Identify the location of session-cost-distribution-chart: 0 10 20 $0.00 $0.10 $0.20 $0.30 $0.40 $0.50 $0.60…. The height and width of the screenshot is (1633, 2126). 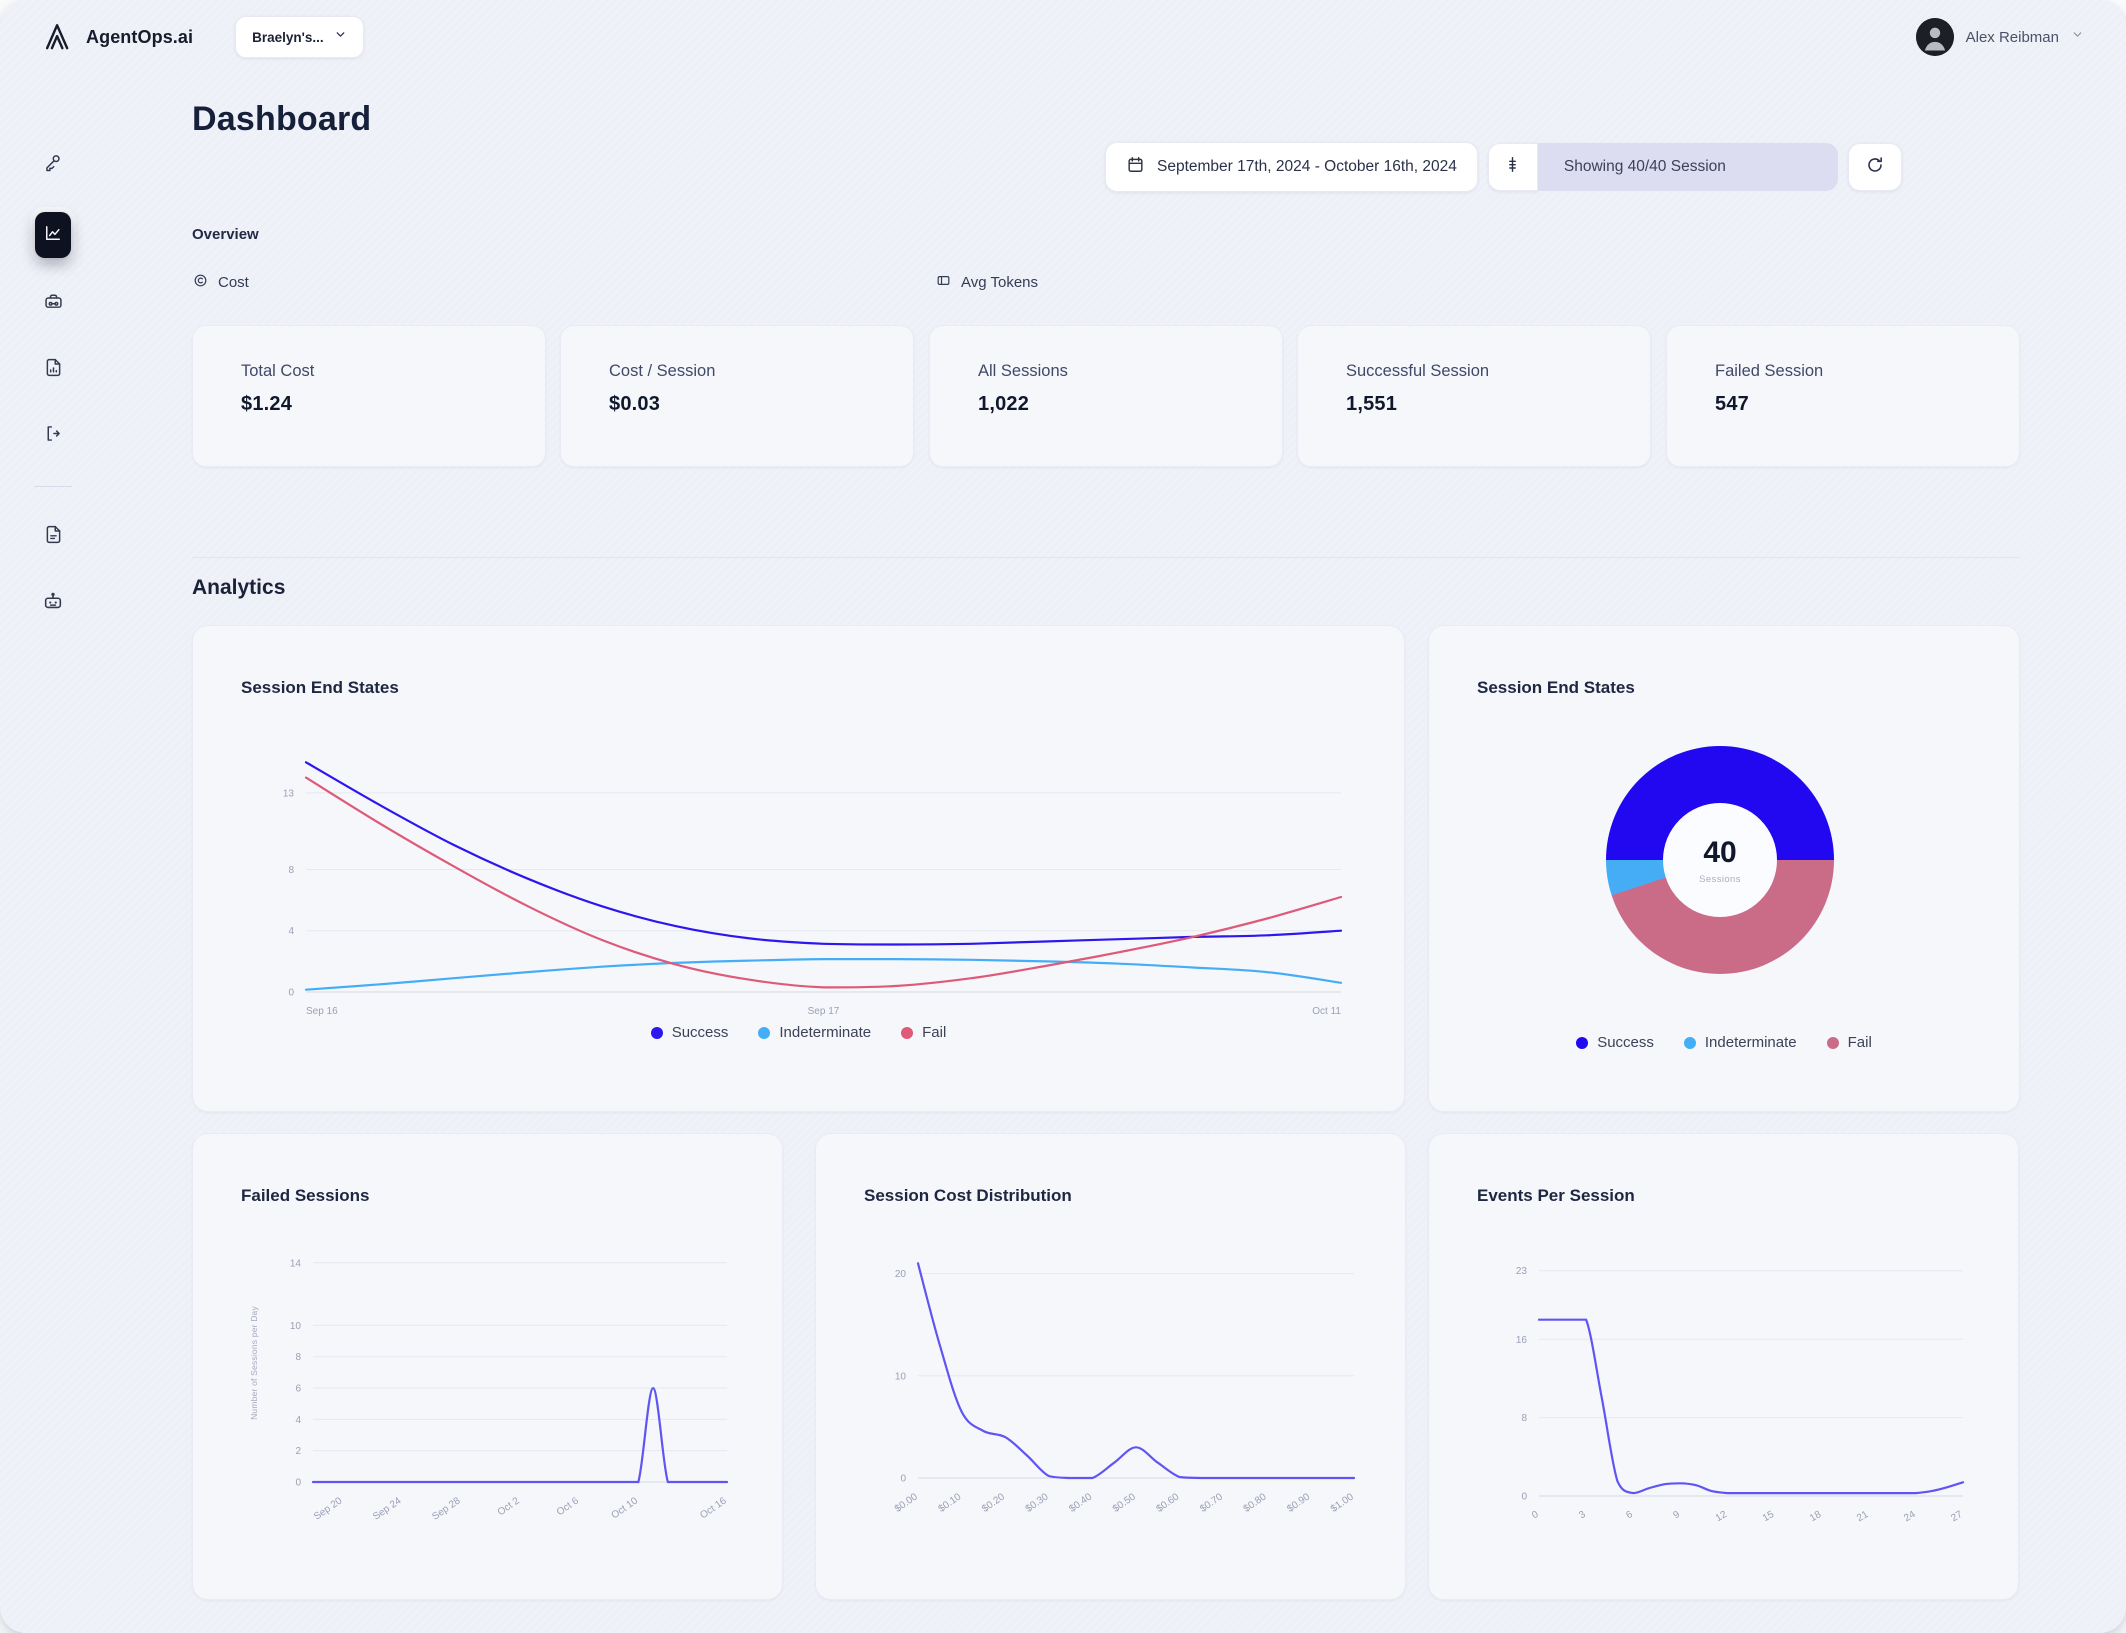
(1124, 1388).